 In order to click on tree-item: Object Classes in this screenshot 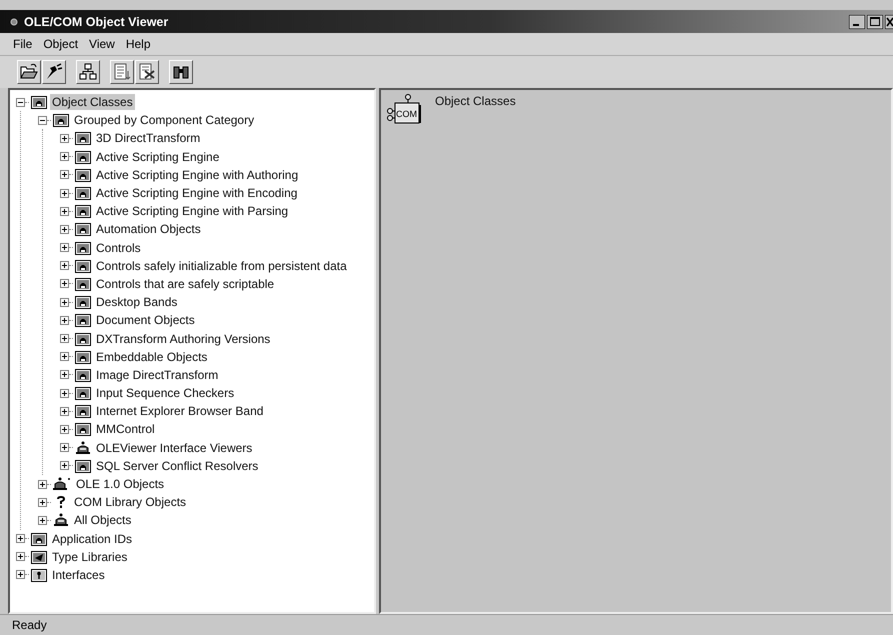, I will do `click(92, 102)`.